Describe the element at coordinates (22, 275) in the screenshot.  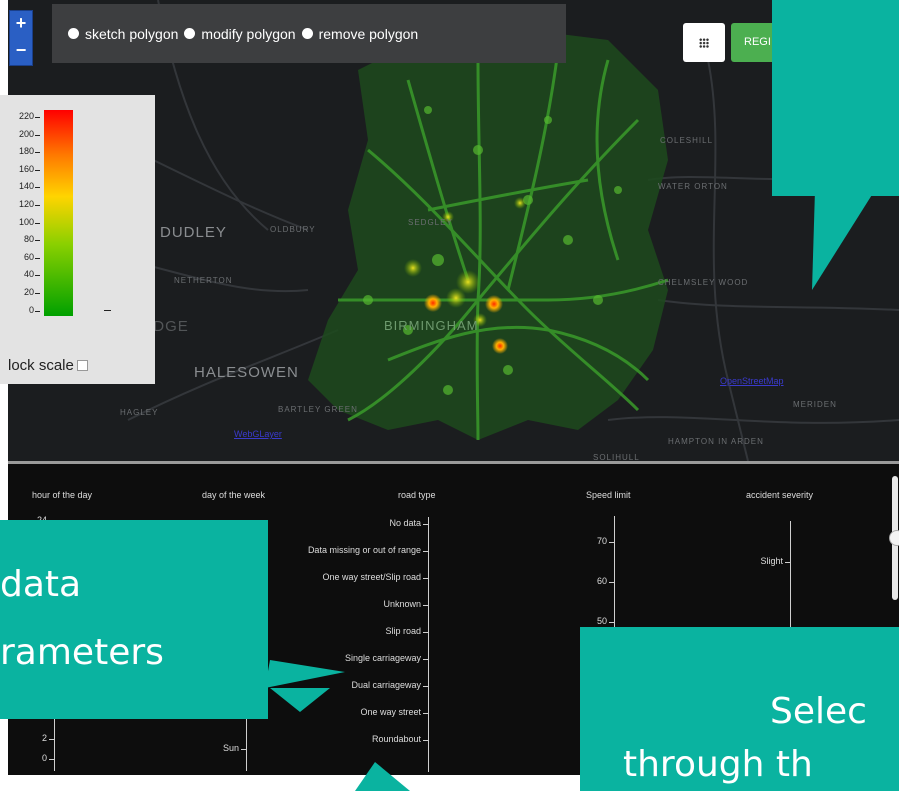
I see `scale-tick: 40` at that location.